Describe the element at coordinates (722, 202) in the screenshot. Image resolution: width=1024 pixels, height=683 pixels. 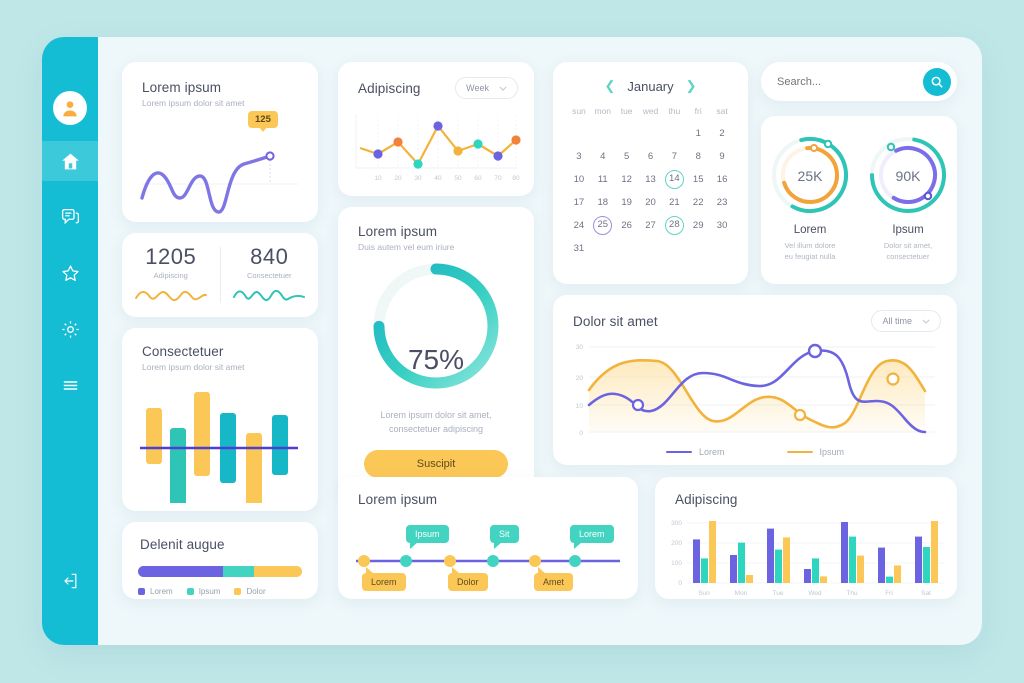
I see `calendar-day-23: 23` at that location.